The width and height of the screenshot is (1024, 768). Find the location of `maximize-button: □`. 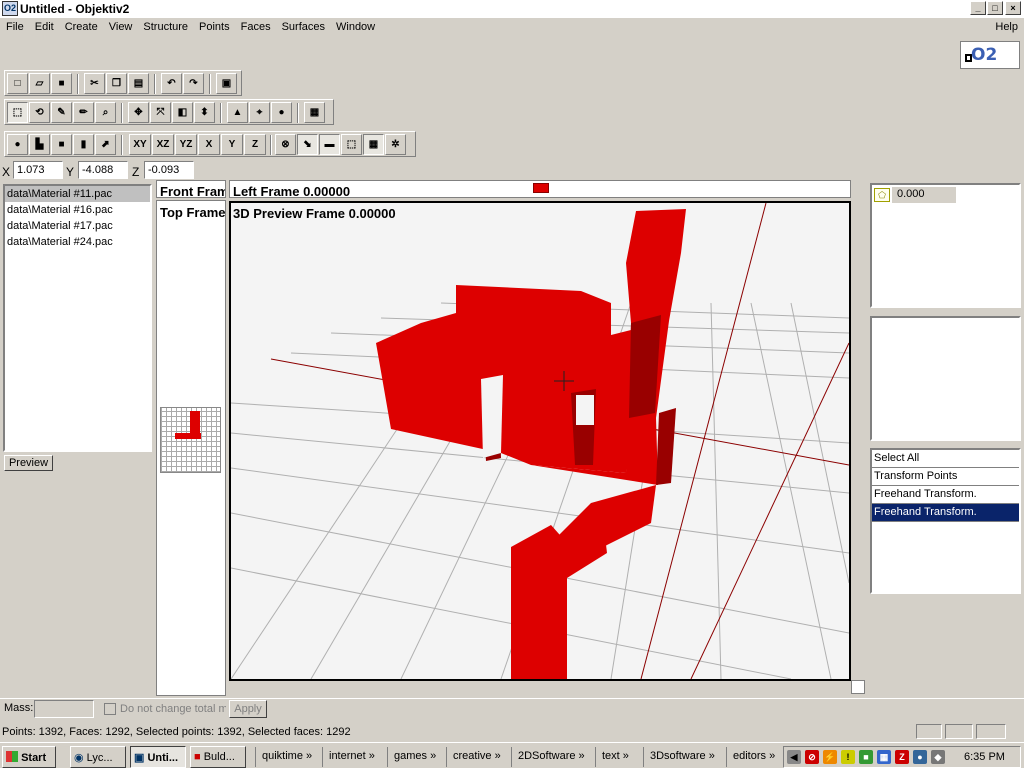

maximize-button: □ is located at coordinates (995, 8).